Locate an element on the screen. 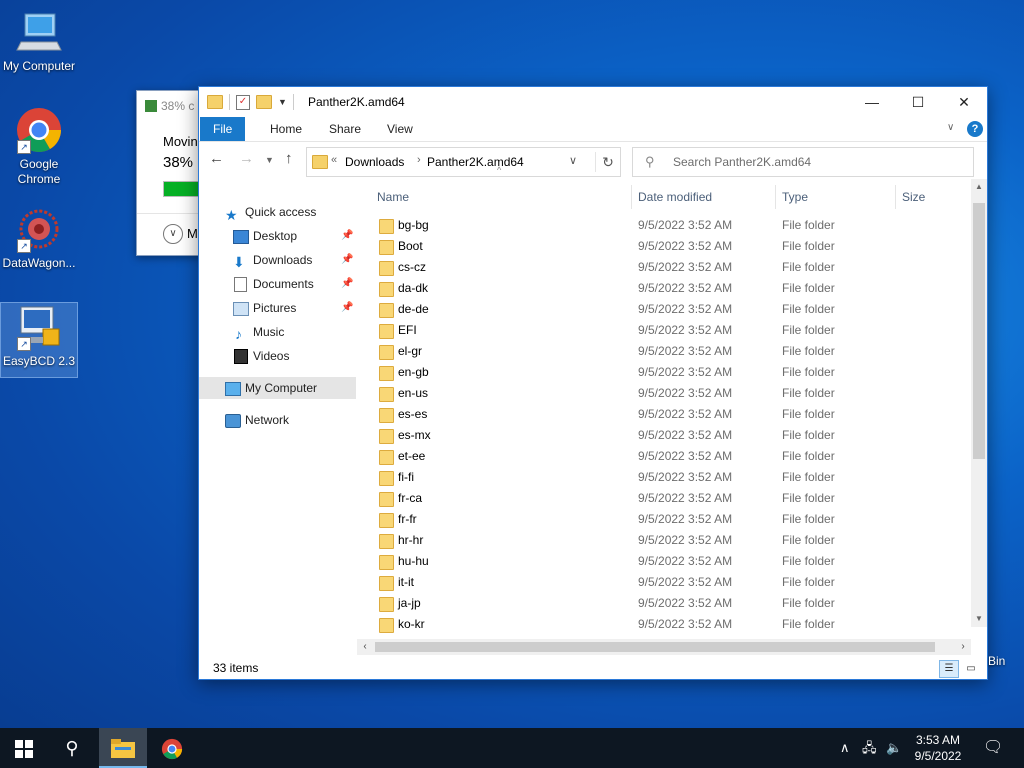 The width and height of the screenshot is (1024, 768). help-icon: ? is located at coordinates (975, 129).